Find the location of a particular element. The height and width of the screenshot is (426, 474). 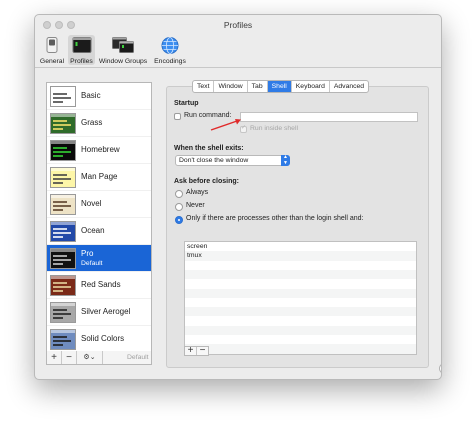

profile-name: Novel is located at coordinates (91, 203).